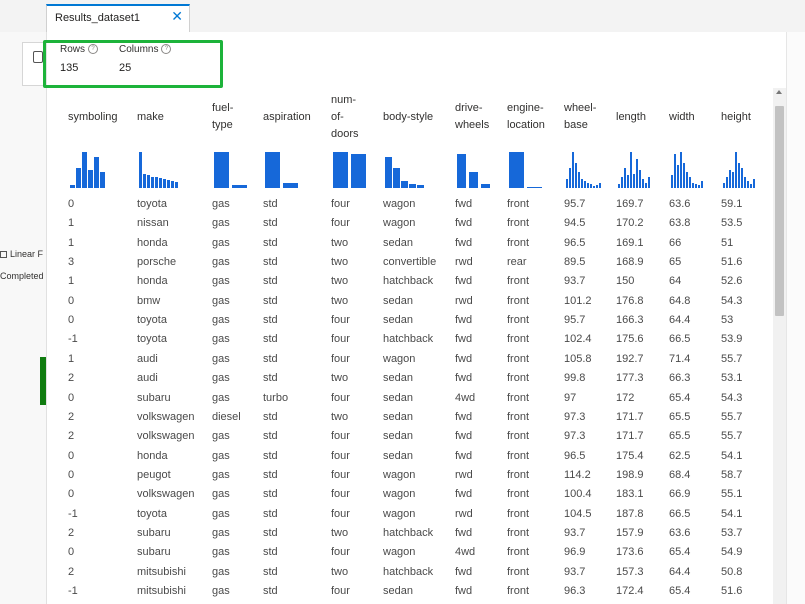 This screenshot has width=805, height=604. I want to click on column-header-text: drive-, so click(469, 108).